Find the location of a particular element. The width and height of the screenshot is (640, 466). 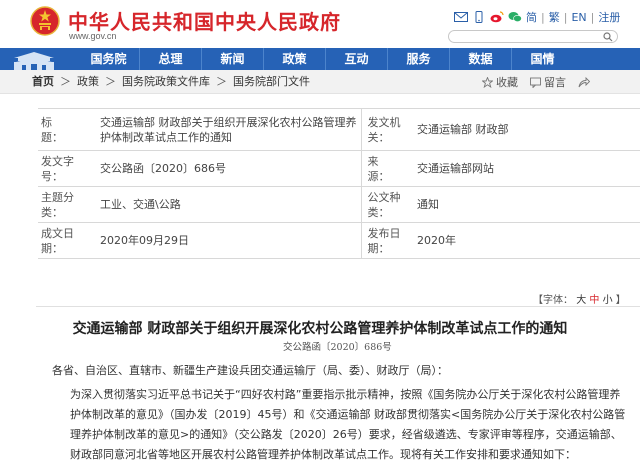

nav-item-interaction: 互动 is located at coordinates (356, 59).